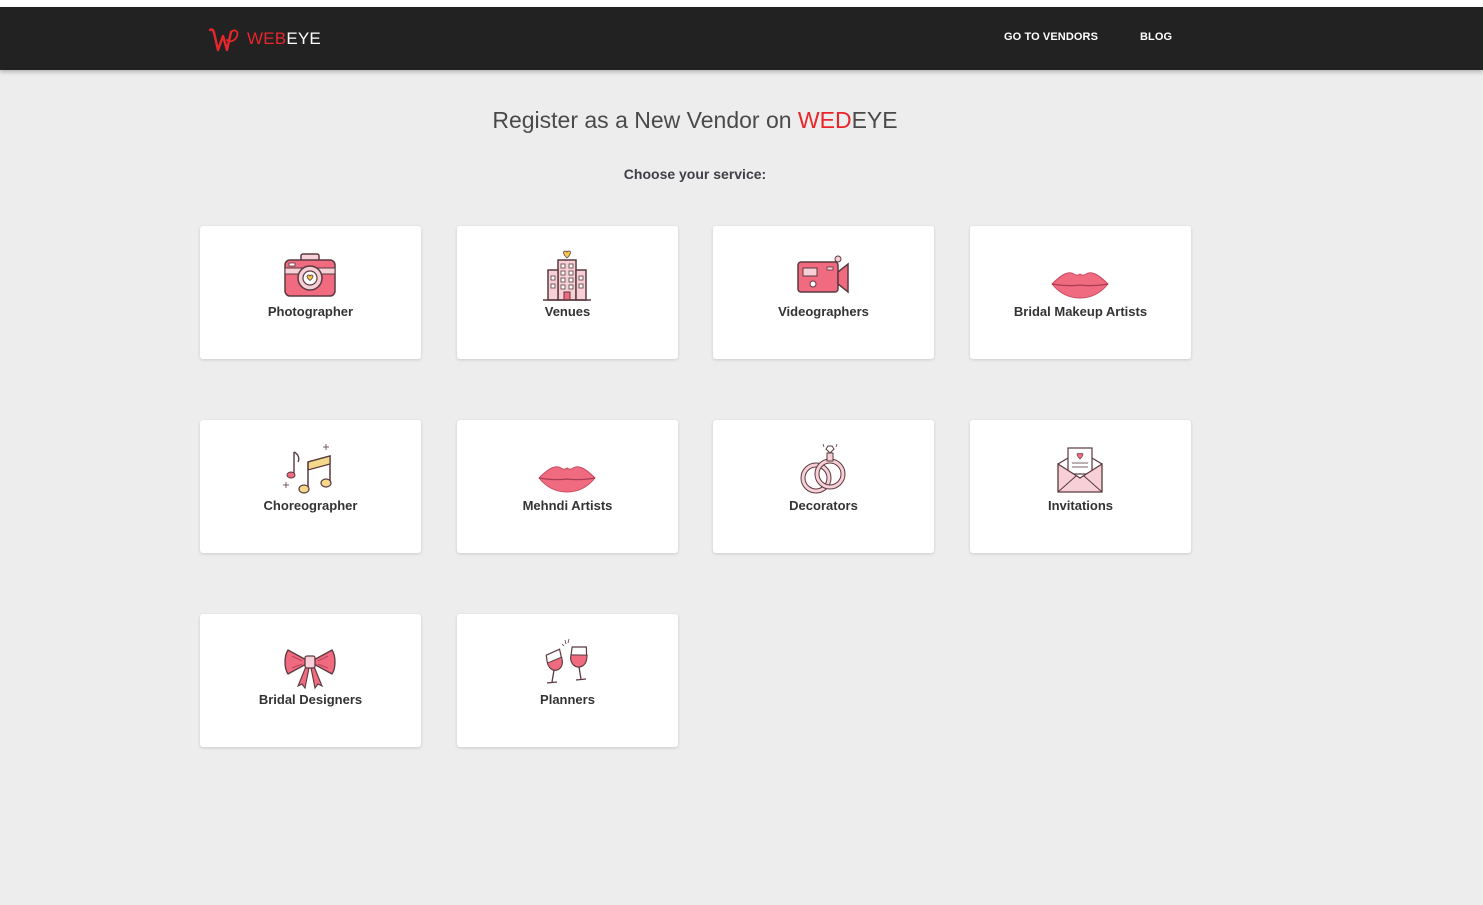 This screenshot has width=1483, height=905. Describe the element at coordinates (307, 469) in the screenshot. I see `music-notes-icon` at that location.